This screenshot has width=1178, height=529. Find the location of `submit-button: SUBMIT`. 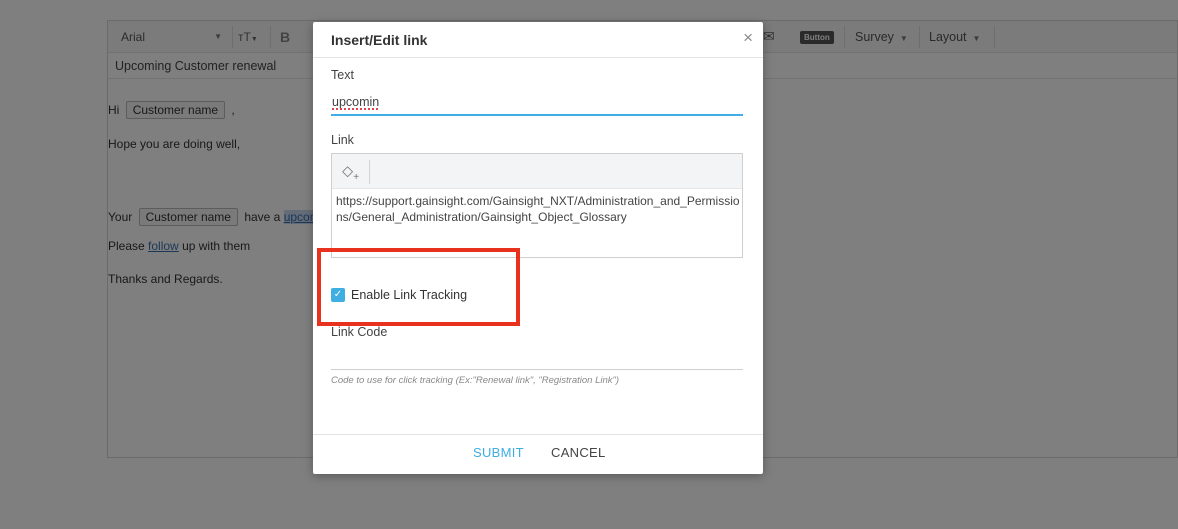

submit-button: SUBMIT is located at coordinates (498, 452).